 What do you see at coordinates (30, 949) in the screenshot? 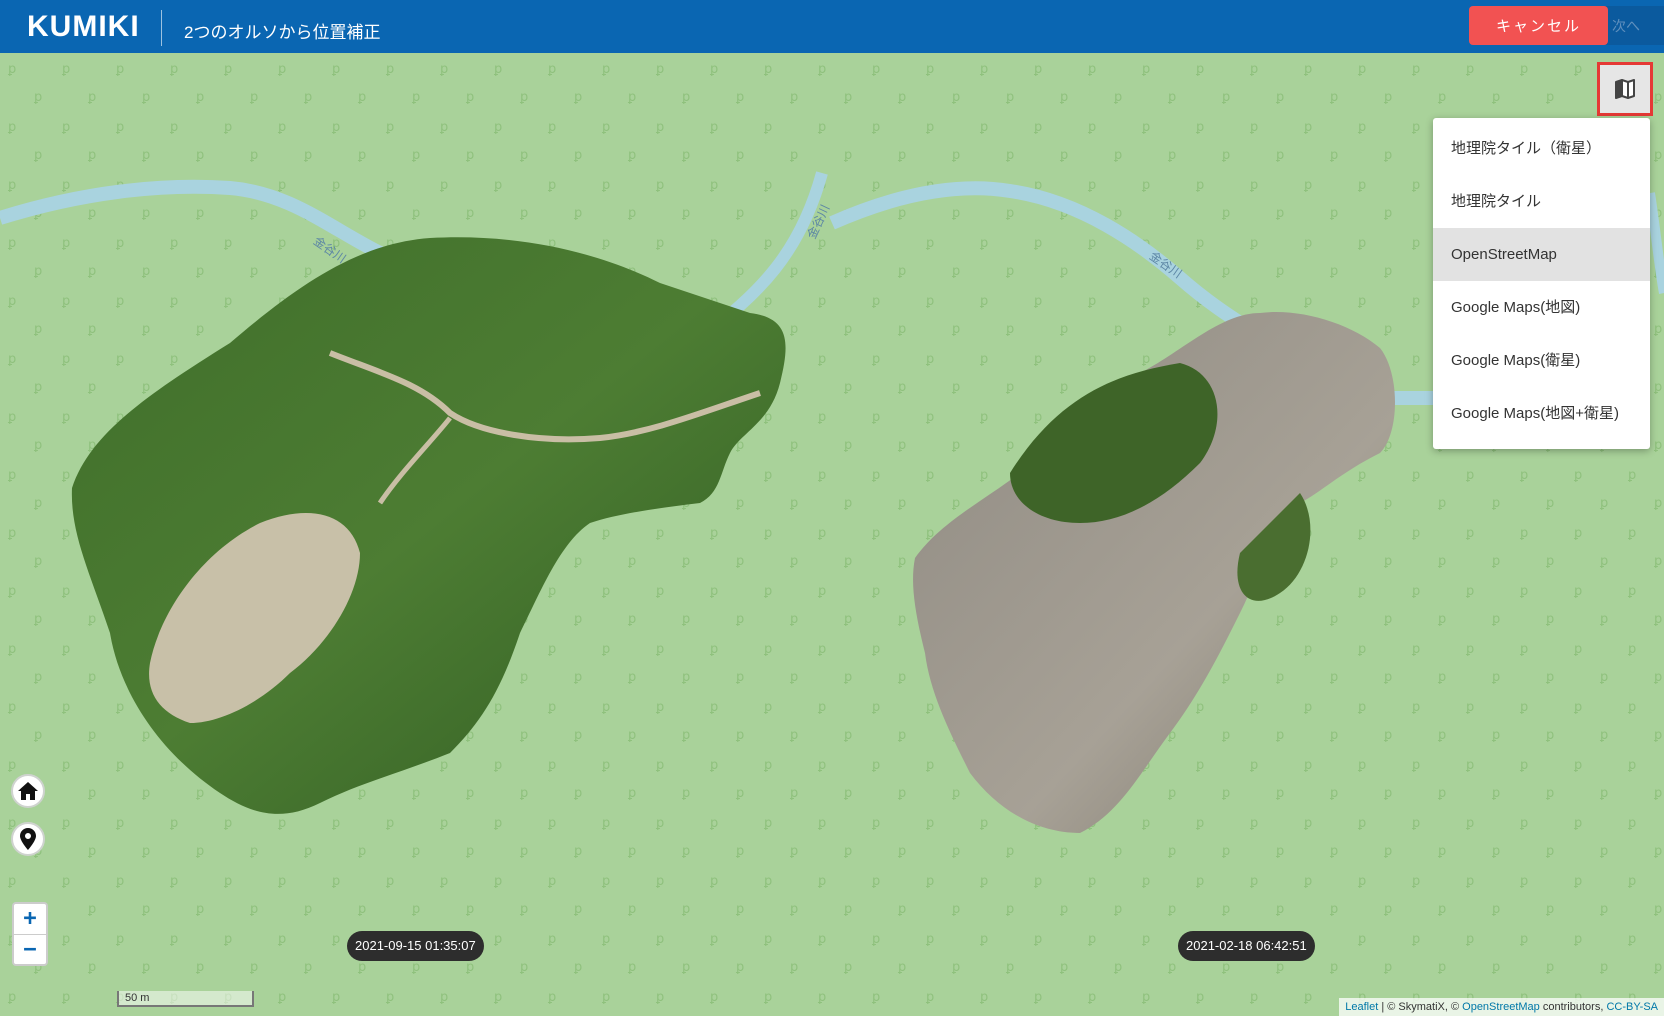
I see `zoom-out-button: −` at bounding box center [30, 949].